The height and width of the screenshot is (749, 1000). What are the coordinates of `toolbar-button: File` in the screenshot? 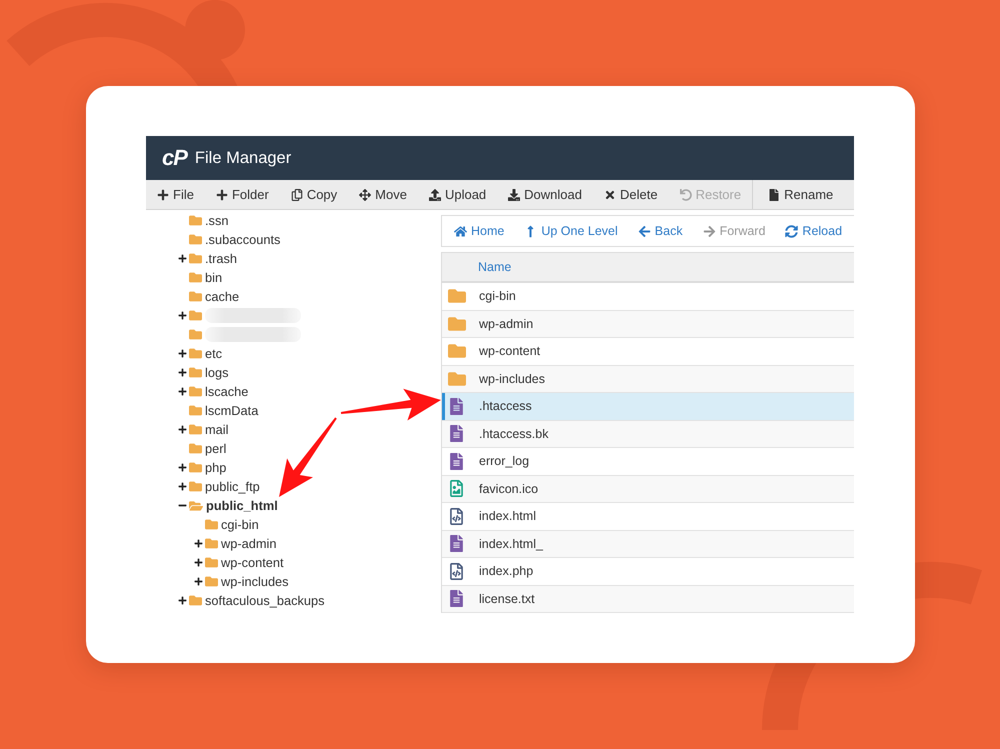 It's located at (175, 194).